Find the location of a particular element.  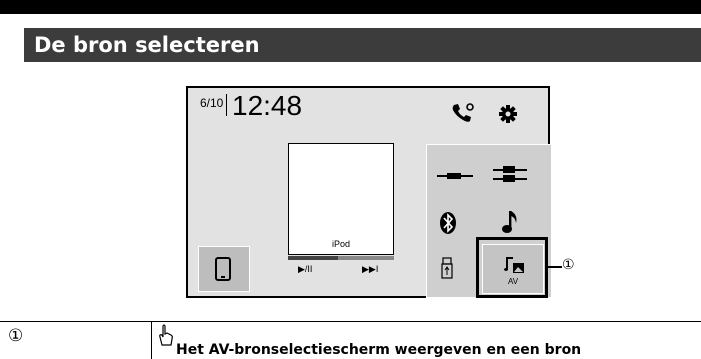

phone-call-icon is located at coordinates (462, 113).